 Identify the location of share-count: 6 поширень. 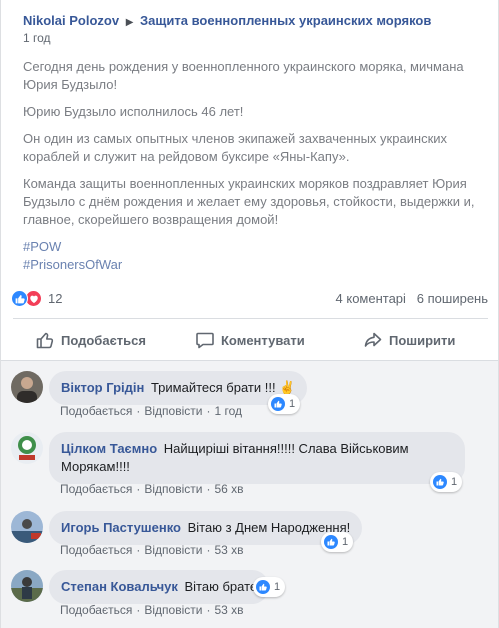
(452, 298).